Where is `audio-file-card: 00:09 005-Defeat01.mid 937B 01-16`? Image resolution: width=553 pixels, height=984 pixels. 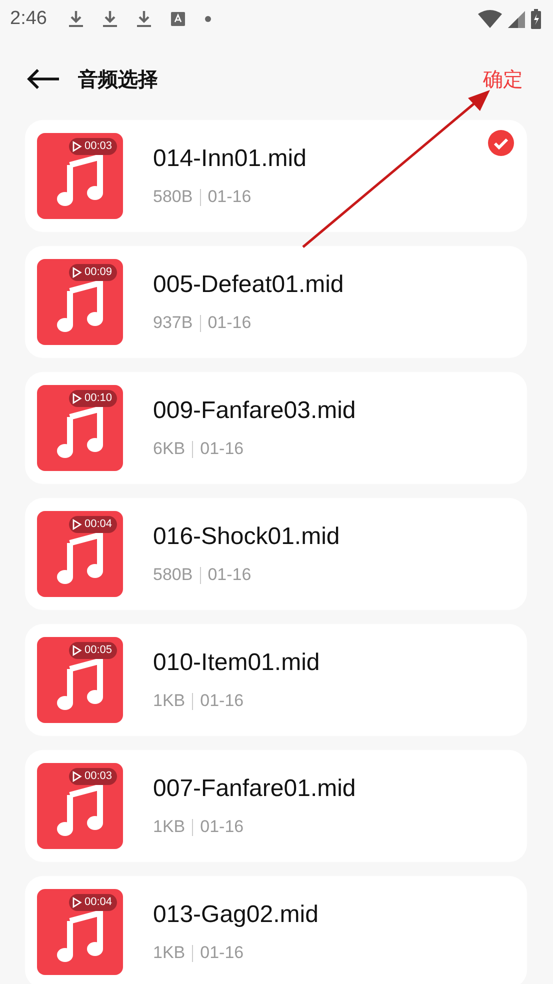
audio-file-card: 00:09 005-Defeat01.mid 937B 01-16 is located at coordinates (276, 302).